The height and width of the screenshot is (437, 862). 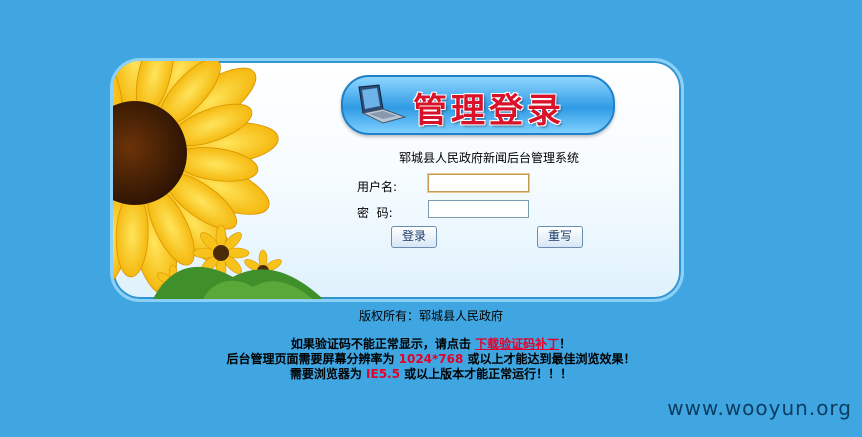 What do you see at coordinates (478, 183) in the screenshot?
I see `username-input` at bounding box center [478, 183].